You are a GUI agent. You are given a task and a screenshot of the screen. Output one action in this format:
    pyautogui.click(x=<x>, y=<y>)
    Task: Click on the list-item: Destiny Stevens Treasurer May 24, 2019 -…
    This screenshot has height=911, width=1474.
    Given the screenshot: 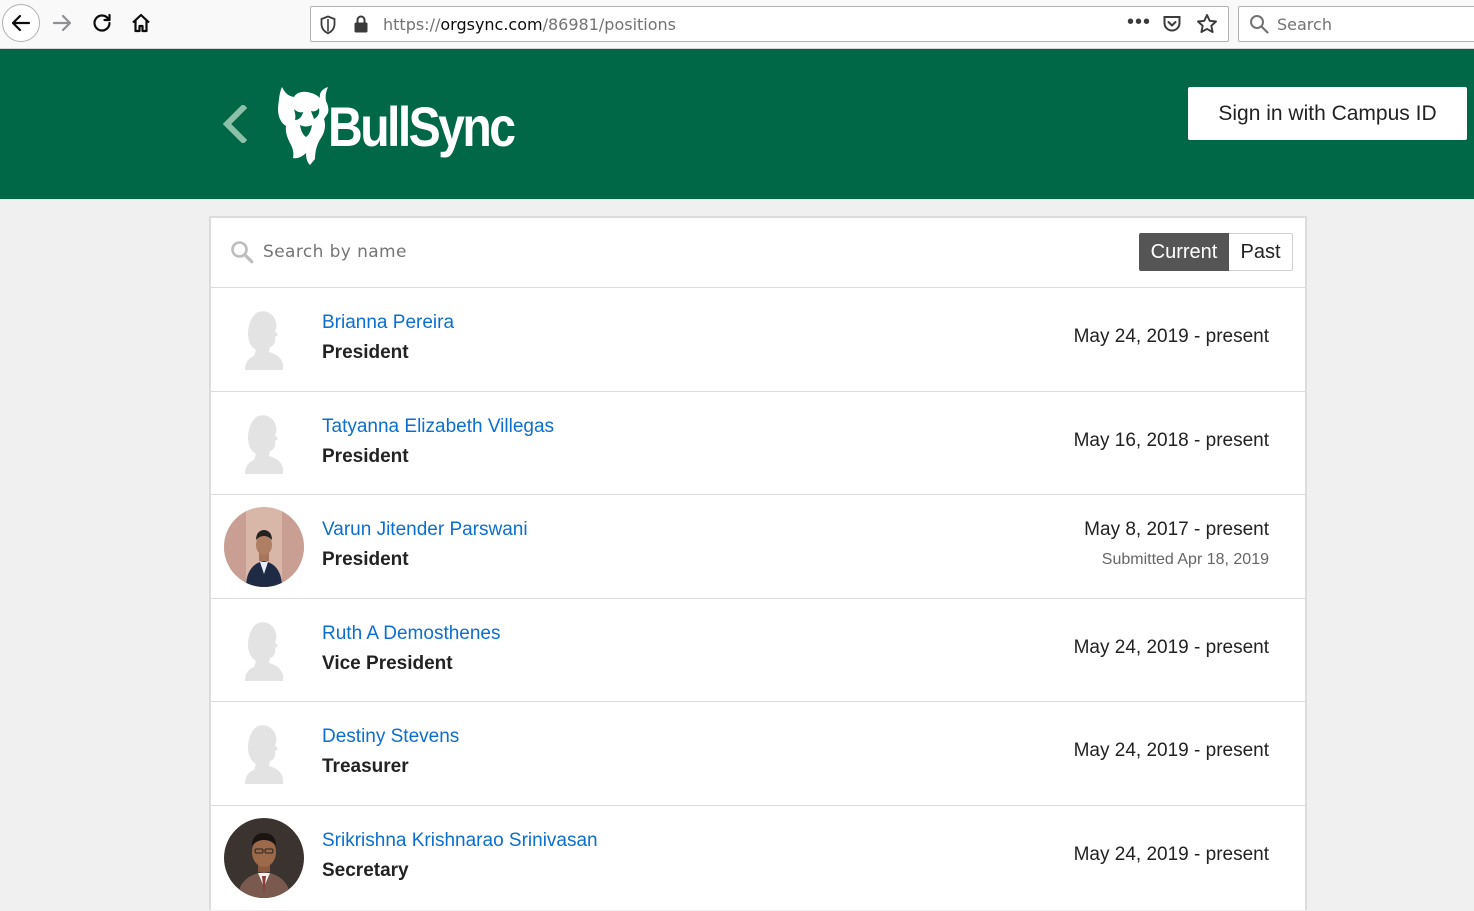 What is the action you would take?
    pyautogui.click(x=758, y=754)
    